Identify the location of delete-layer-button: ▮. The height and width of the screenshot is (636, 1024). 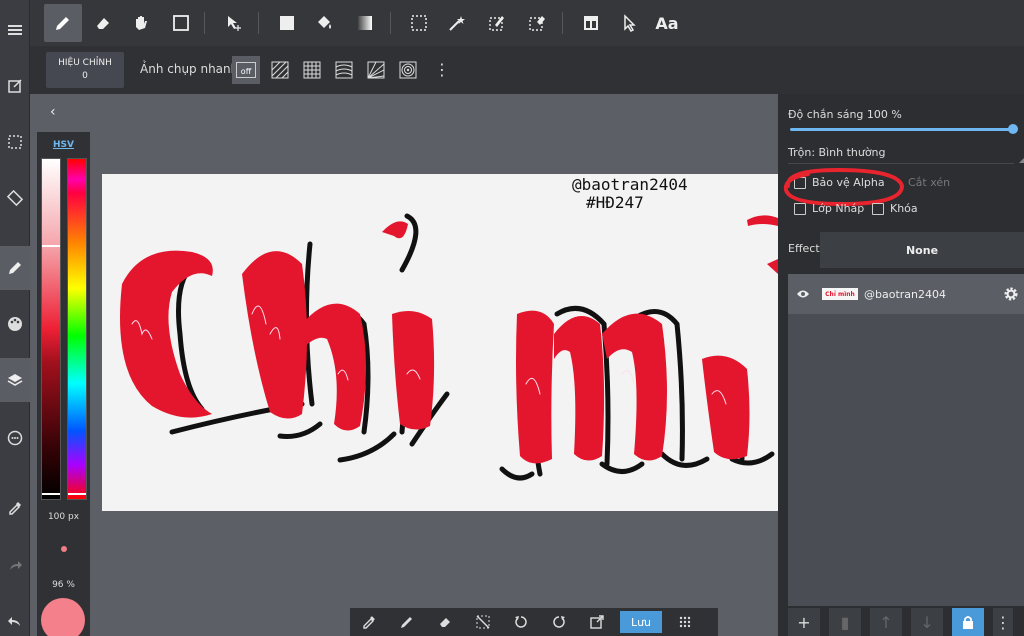
(845, 622).